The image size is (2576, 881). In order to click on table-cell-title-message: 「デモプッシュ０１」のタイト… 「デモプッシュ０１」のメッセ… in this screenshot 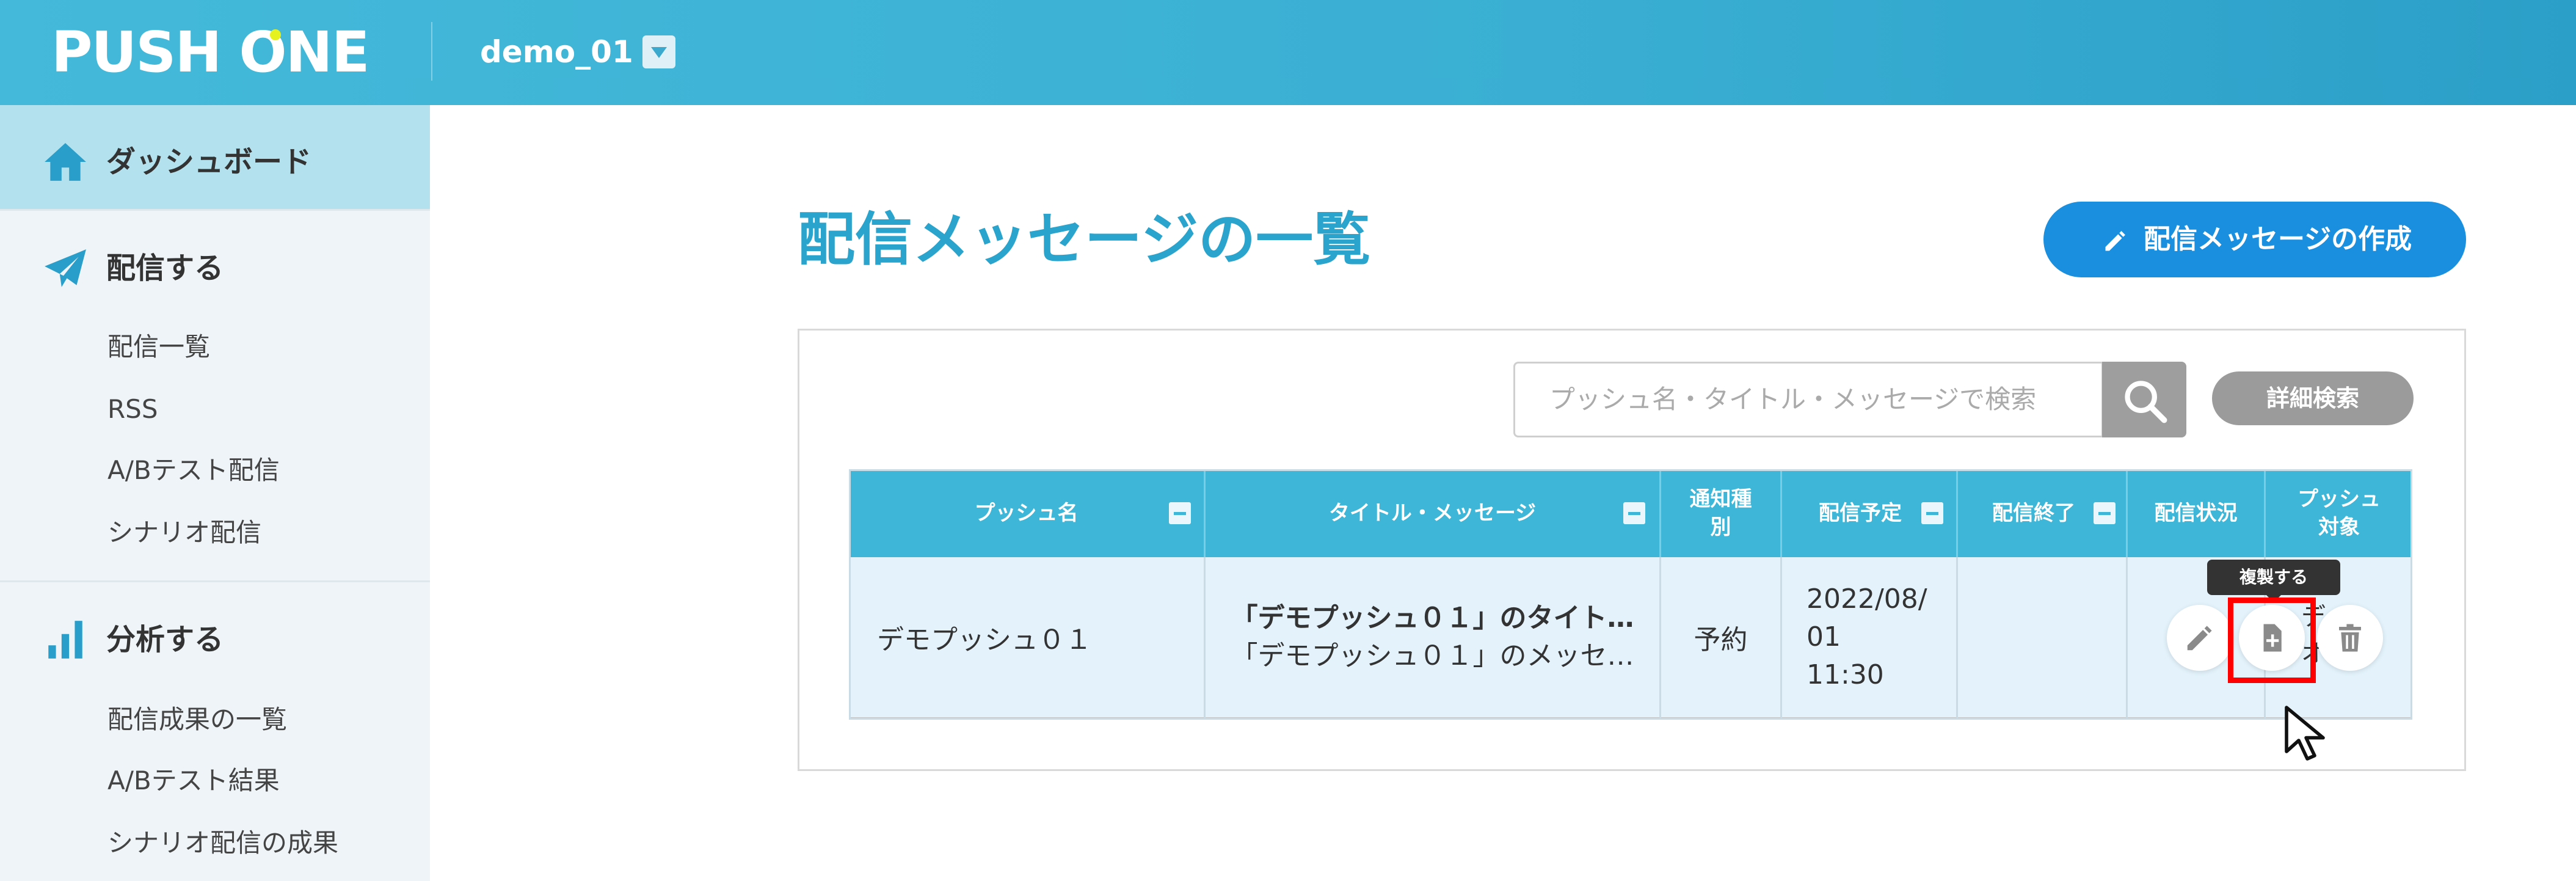, I will do `click(1434, 638)`.